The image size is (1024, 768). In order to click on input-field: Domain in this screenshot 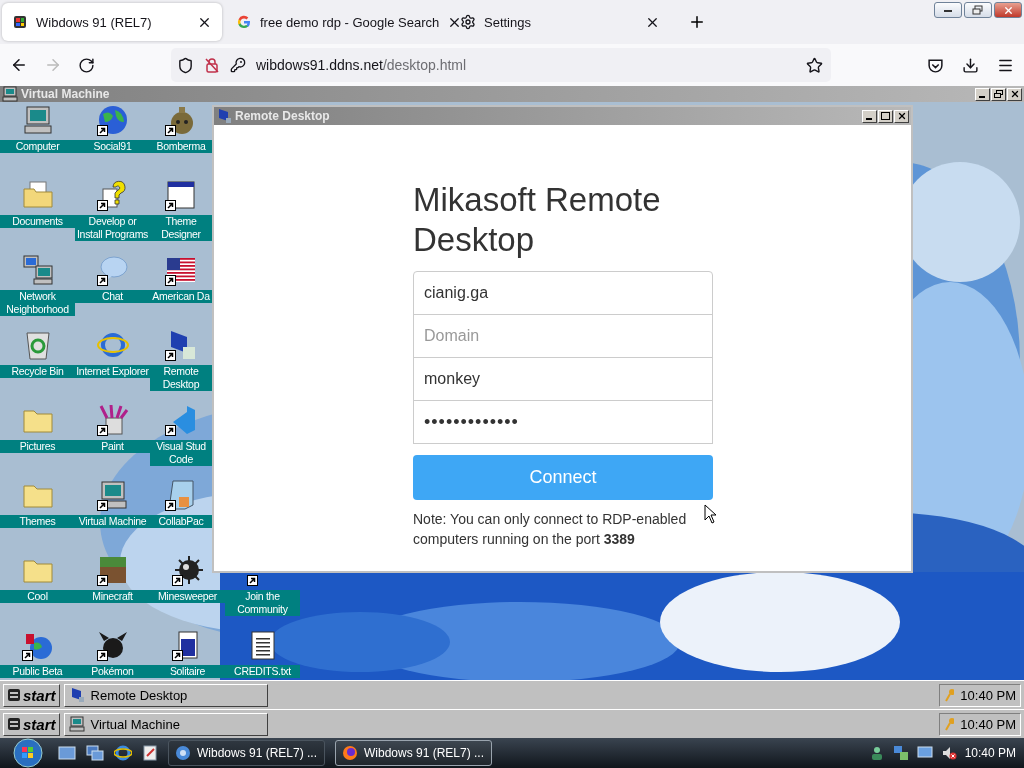, I will do `click(563, 336)`.